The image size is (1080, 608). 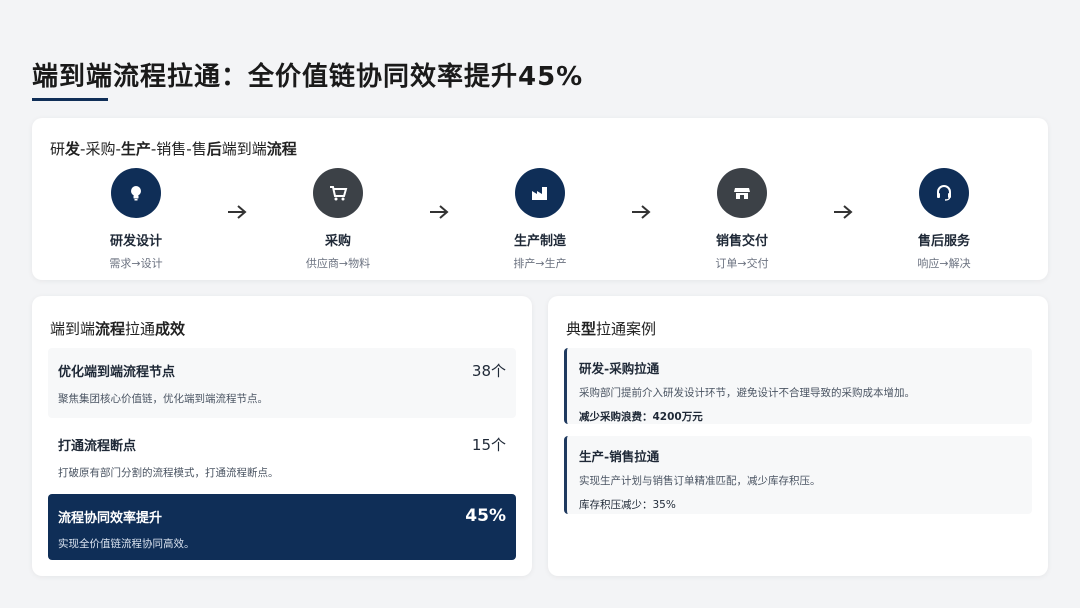 I want to click on flow-step-production: 生产制造 排产→生产, so click(x=540, y=219).